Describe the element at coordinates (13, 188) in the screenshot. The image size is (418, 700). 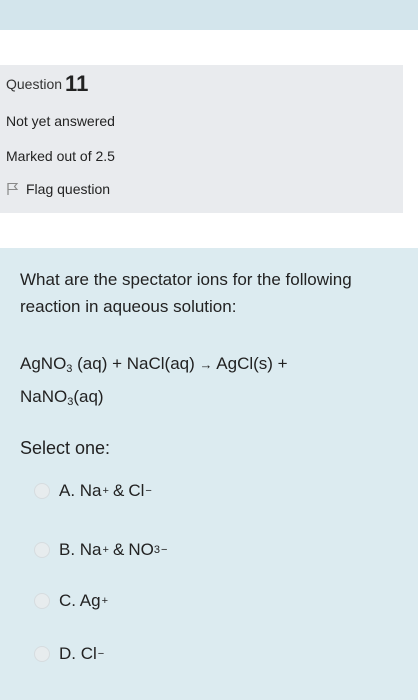
I see `flag-icon` at that location.